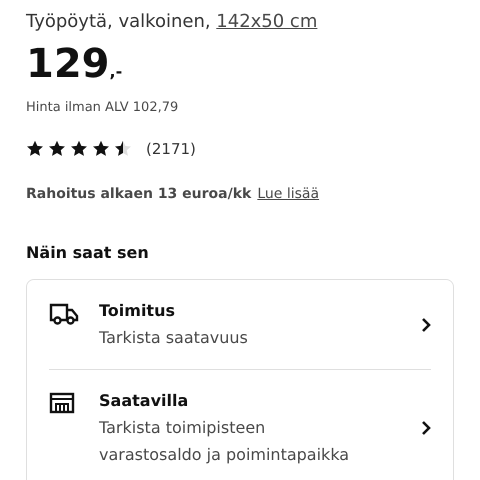  What do you see at coordinates (240, 324) in the screenshot?
I see `option-row: Toimitus Tarkista saatavuus` at bounding box center [240, 324].